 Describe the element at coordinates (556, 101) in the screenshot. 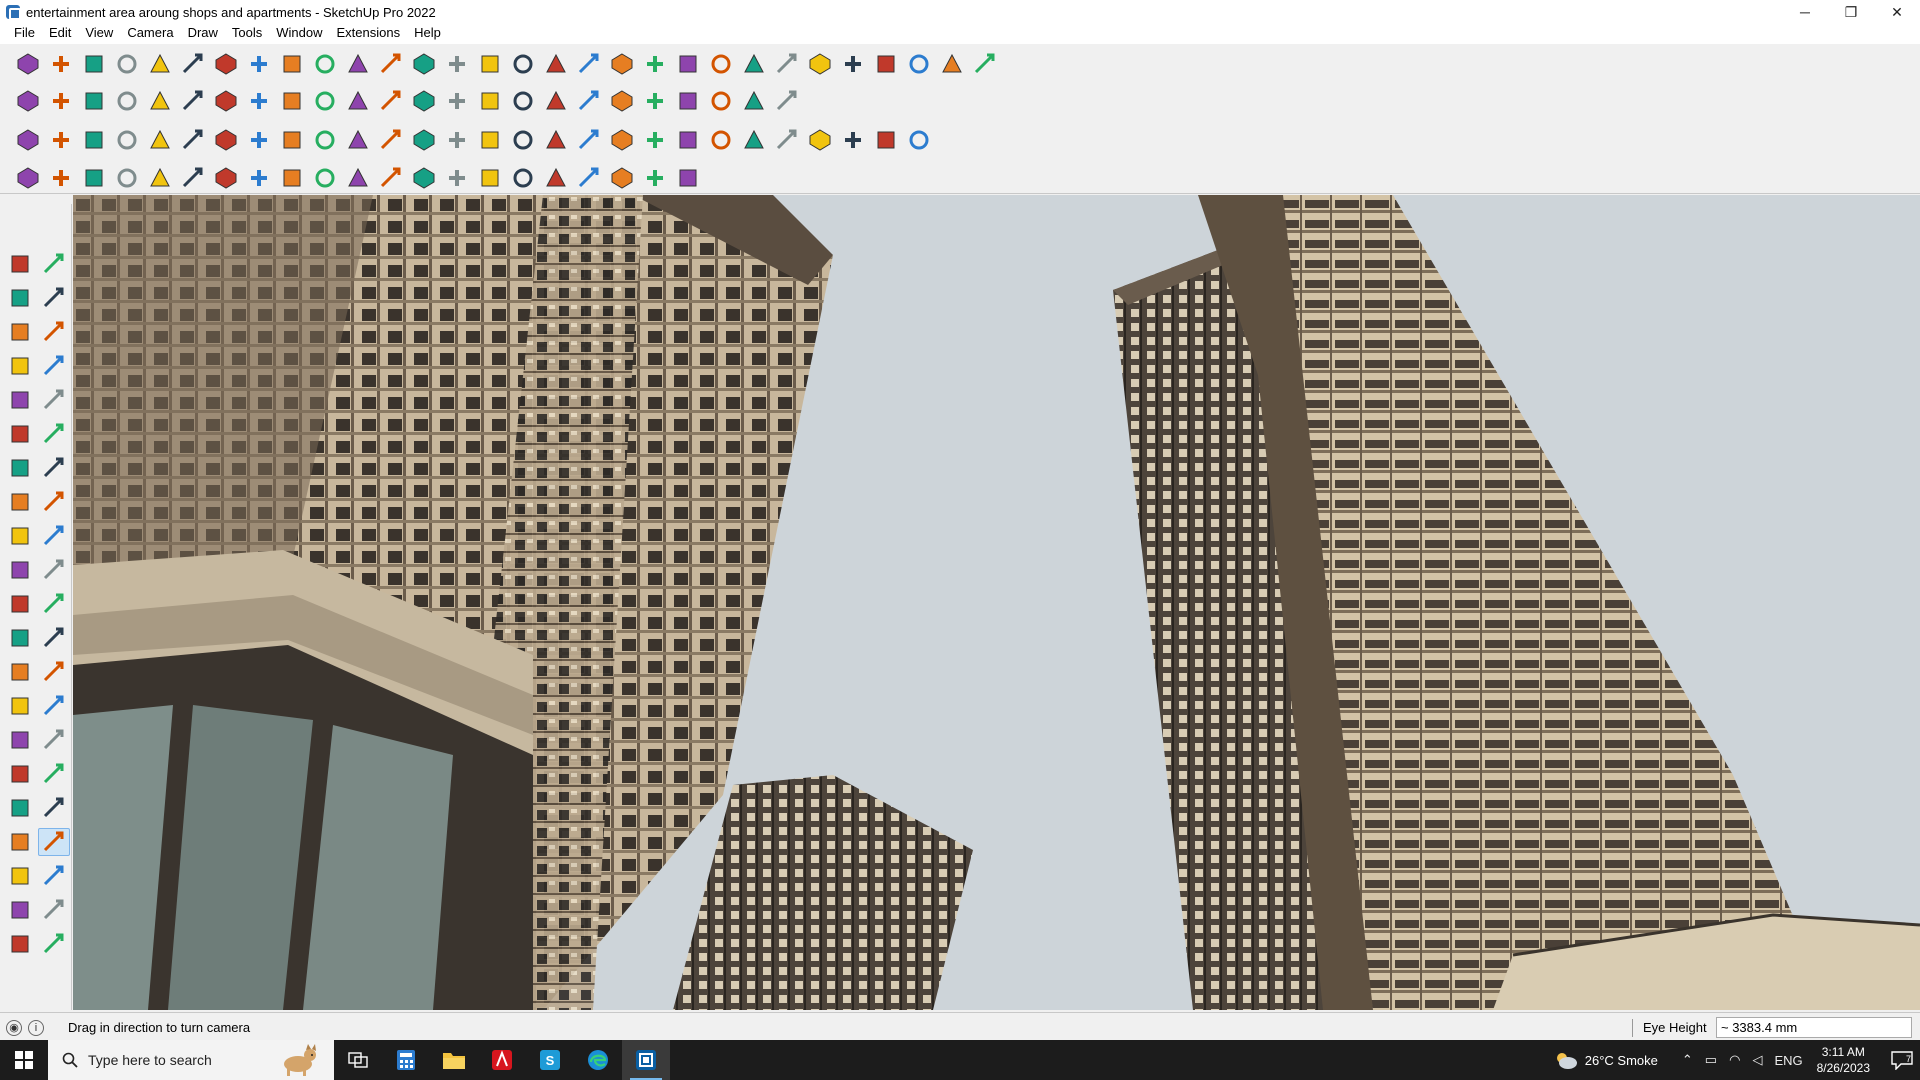

I see `circle-button` at that location.